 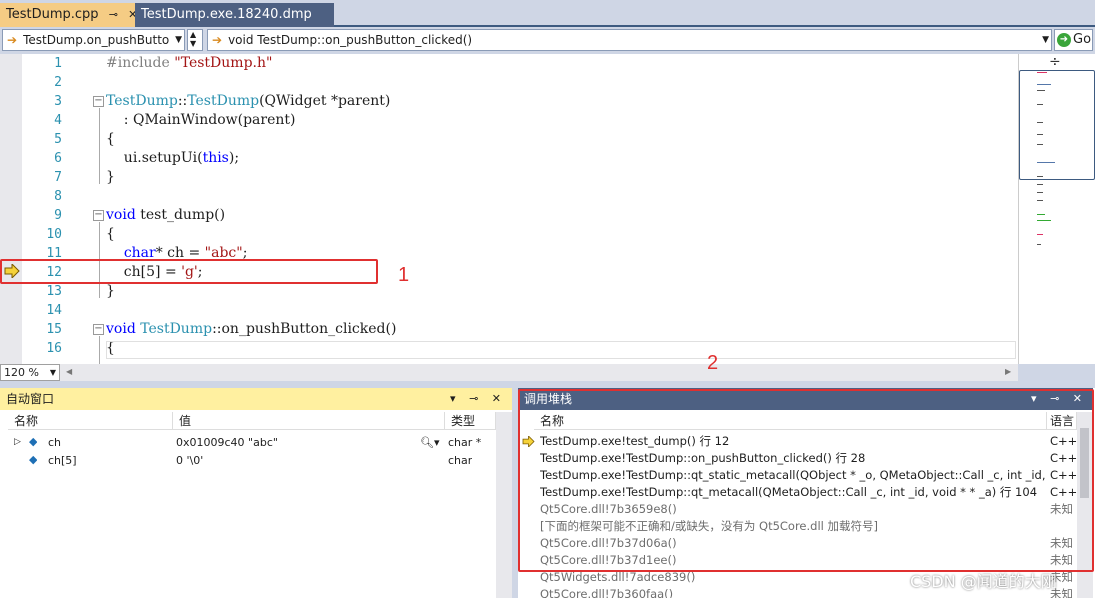 What do you see at coordinates (504, 505) in the screenshot?
I see `vertical-scrollbar` at bounding box center [504, 505].